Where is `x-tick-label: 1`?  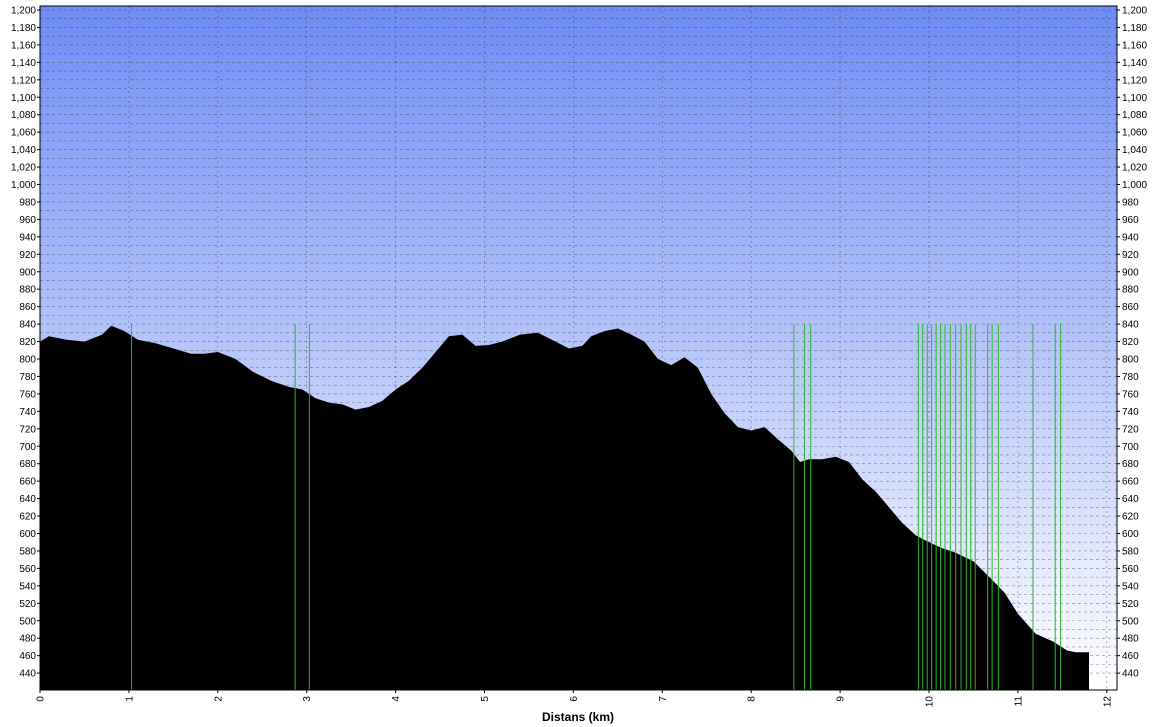 x-tick-label: 1 is located at coordinates (129, 699).